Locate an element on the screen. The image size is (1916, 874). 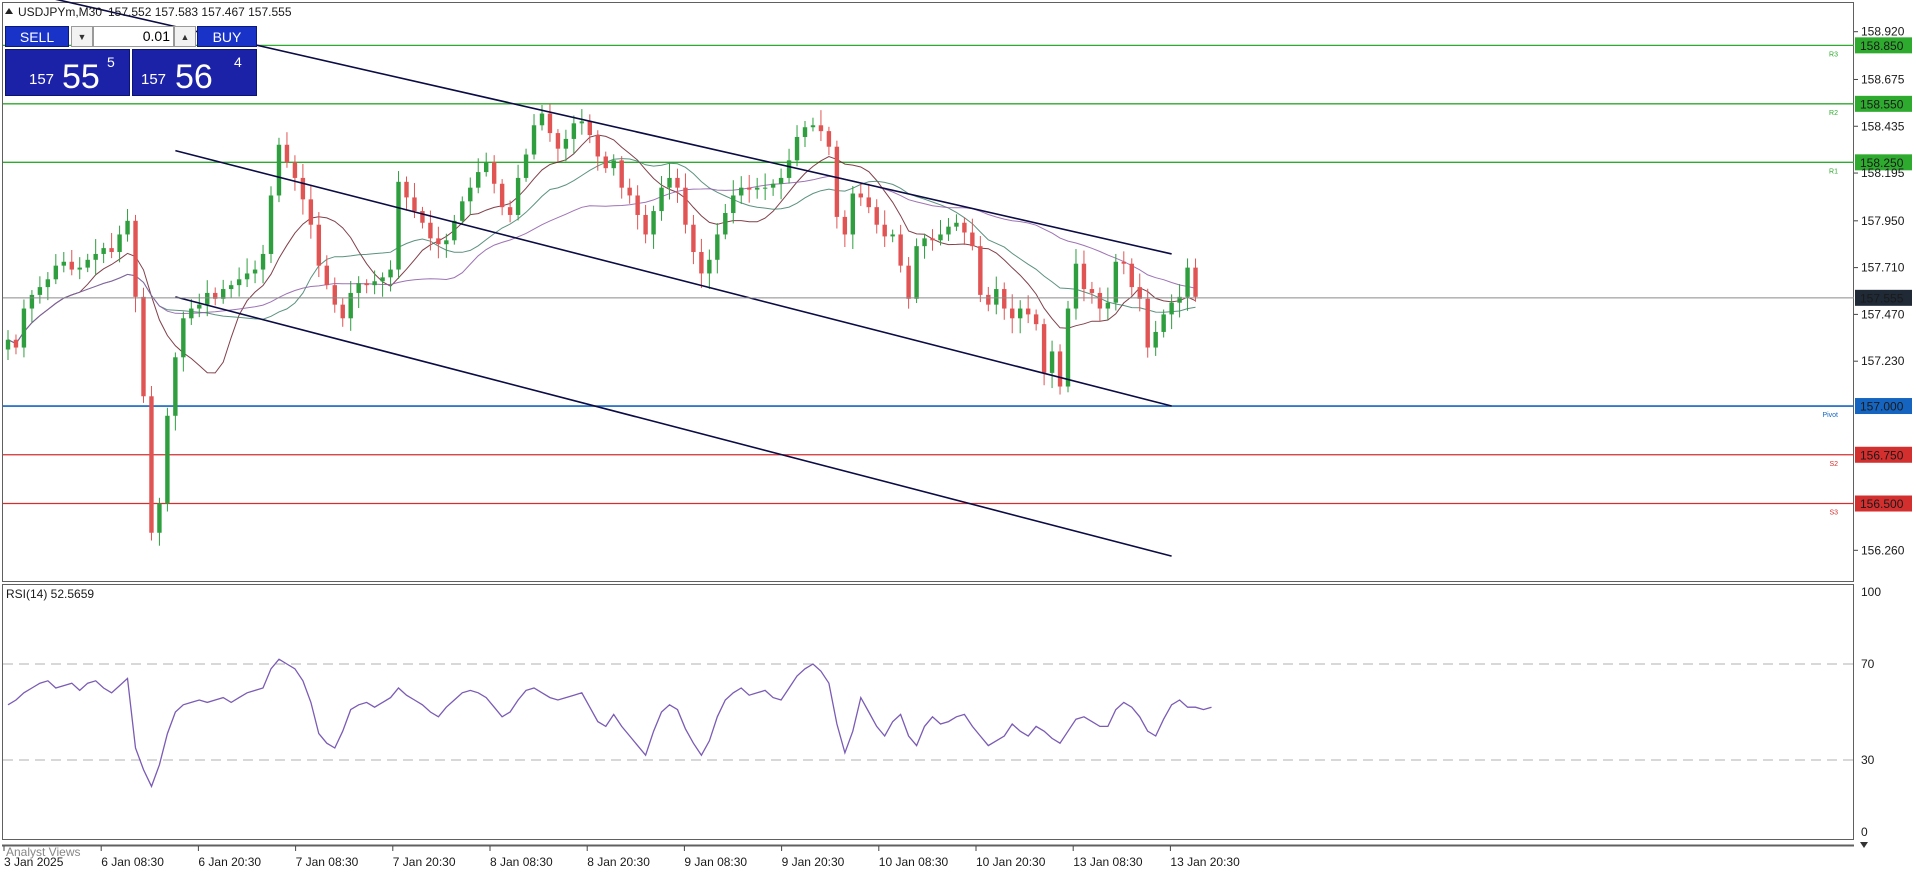
level-name-r1: R1 is located at coordinates (1833, 171).